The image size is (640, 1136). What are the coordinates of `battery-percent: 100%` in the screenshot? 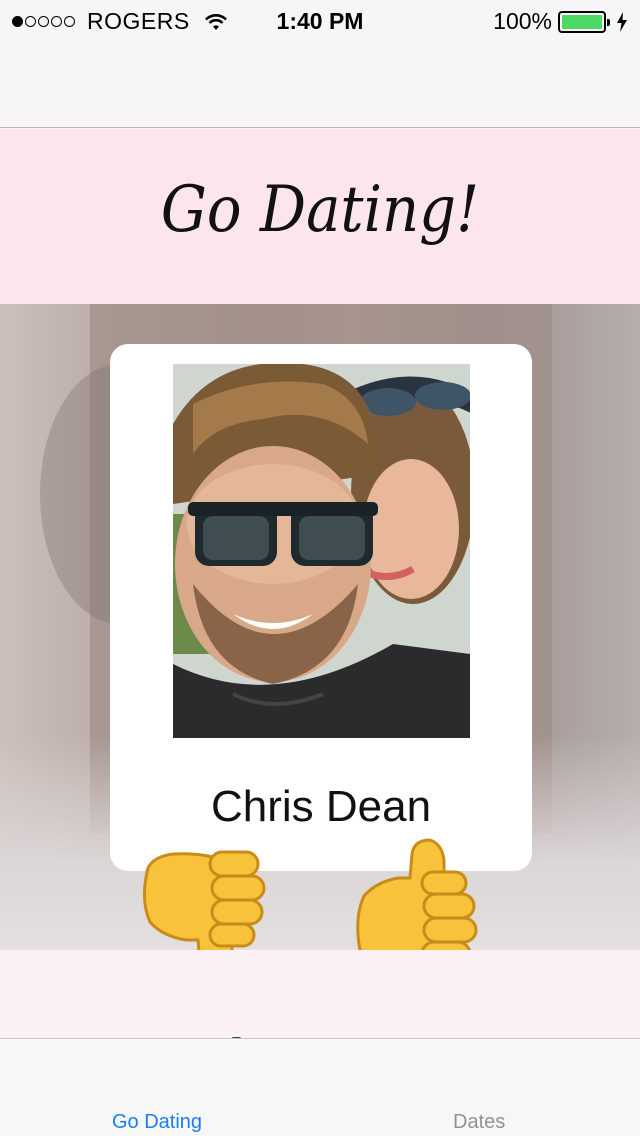 It's located at (522, 21).